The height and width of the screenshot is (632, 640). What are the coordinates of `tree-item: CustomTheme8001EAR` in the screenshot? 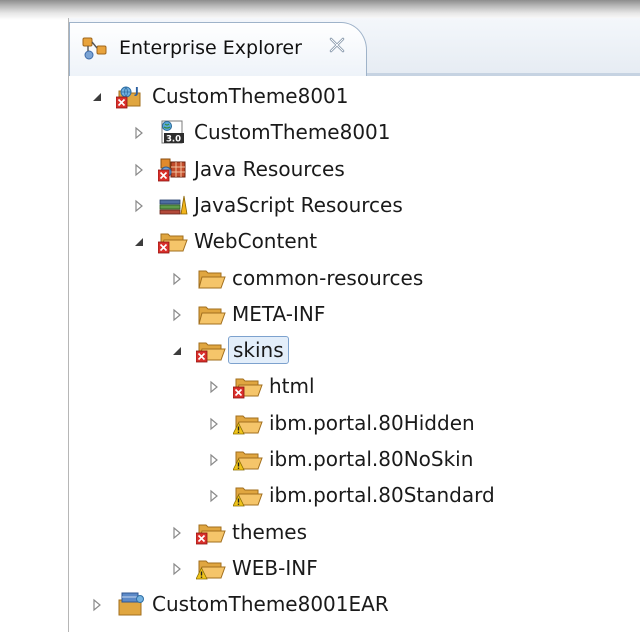 It's located at (239, 604).